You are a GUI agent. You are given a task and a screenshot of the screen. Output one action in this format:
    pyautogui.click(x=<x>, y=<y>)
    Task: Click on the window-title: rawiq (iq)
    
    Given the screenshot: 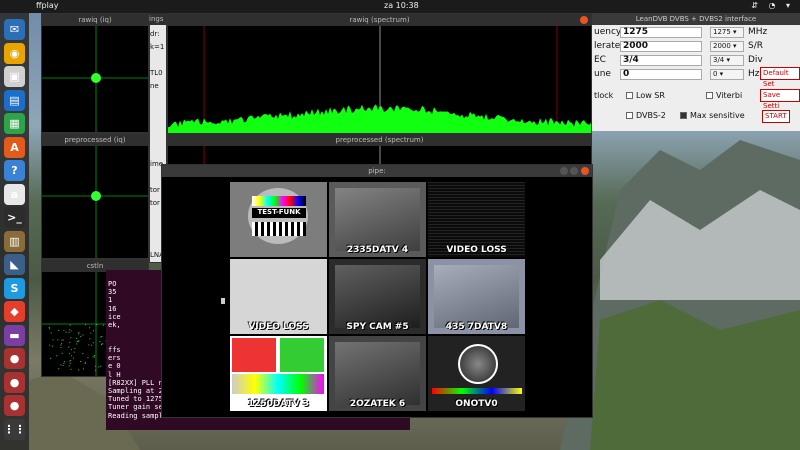 What is the action you would take?
    pyautogui.click(x=95, y=20)
    